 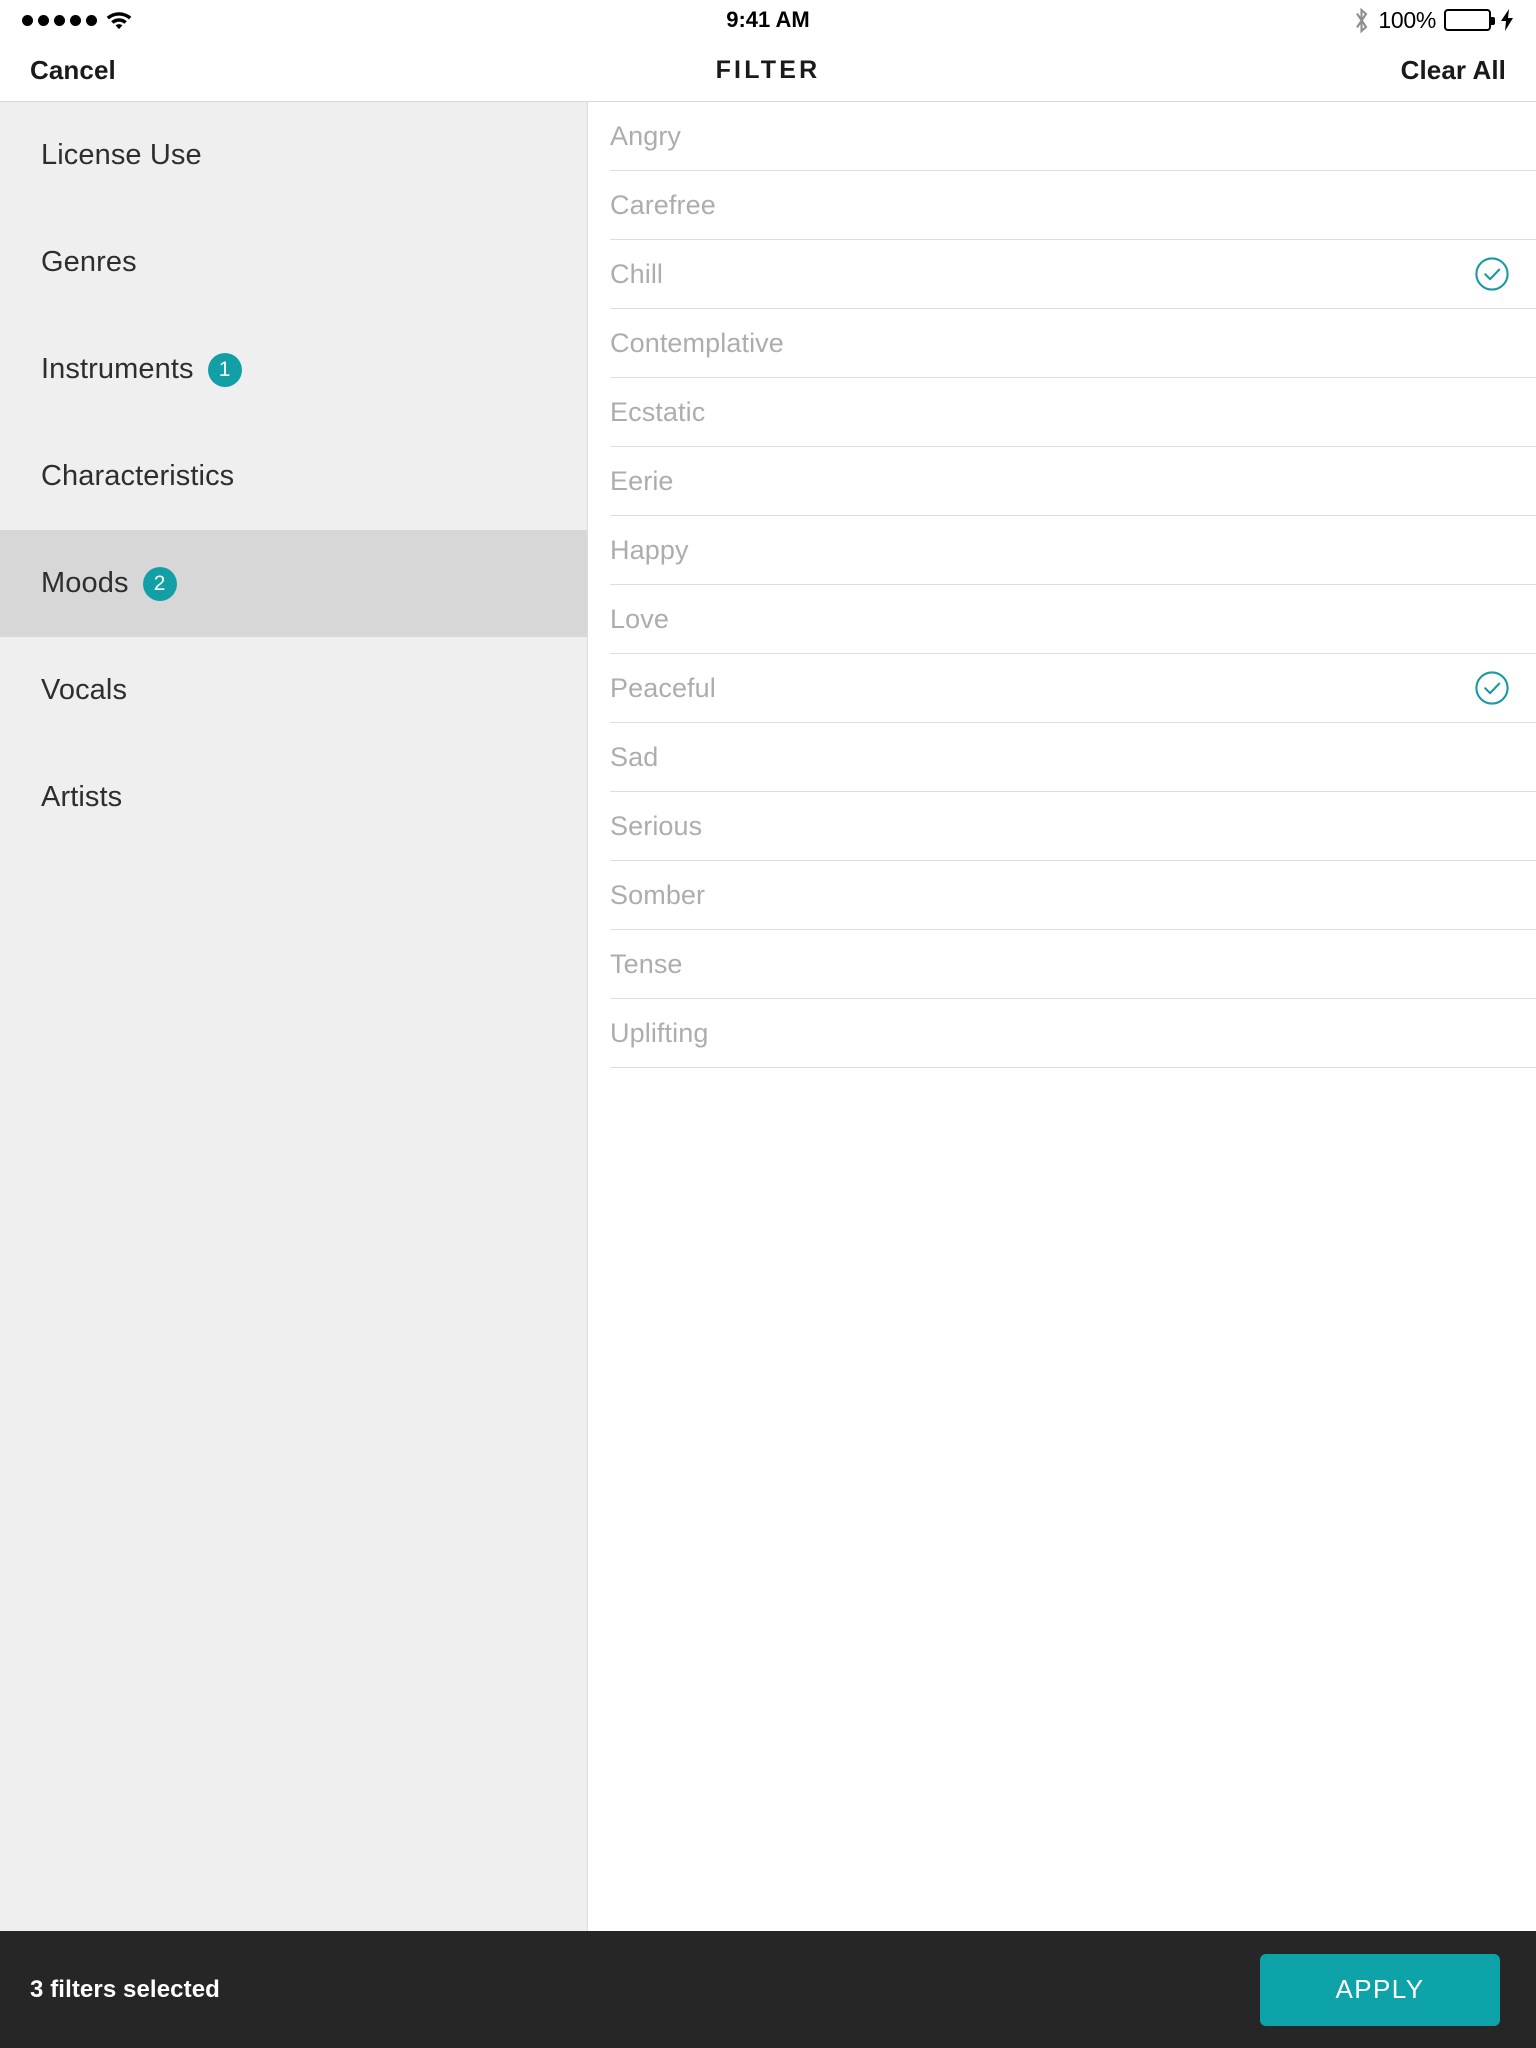 What do you see at coordinates (656, 825) in the screenshot?
I see `option-label: Serious` at bounding box center [656, 825].